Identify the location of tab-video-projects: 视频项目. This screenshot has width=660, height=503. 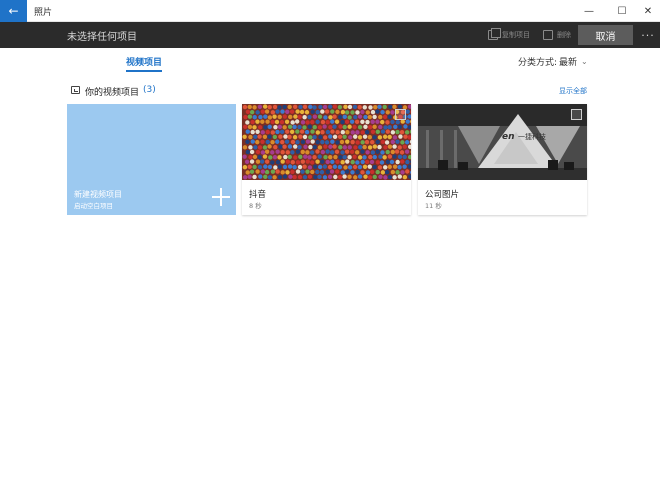
(144, 63).